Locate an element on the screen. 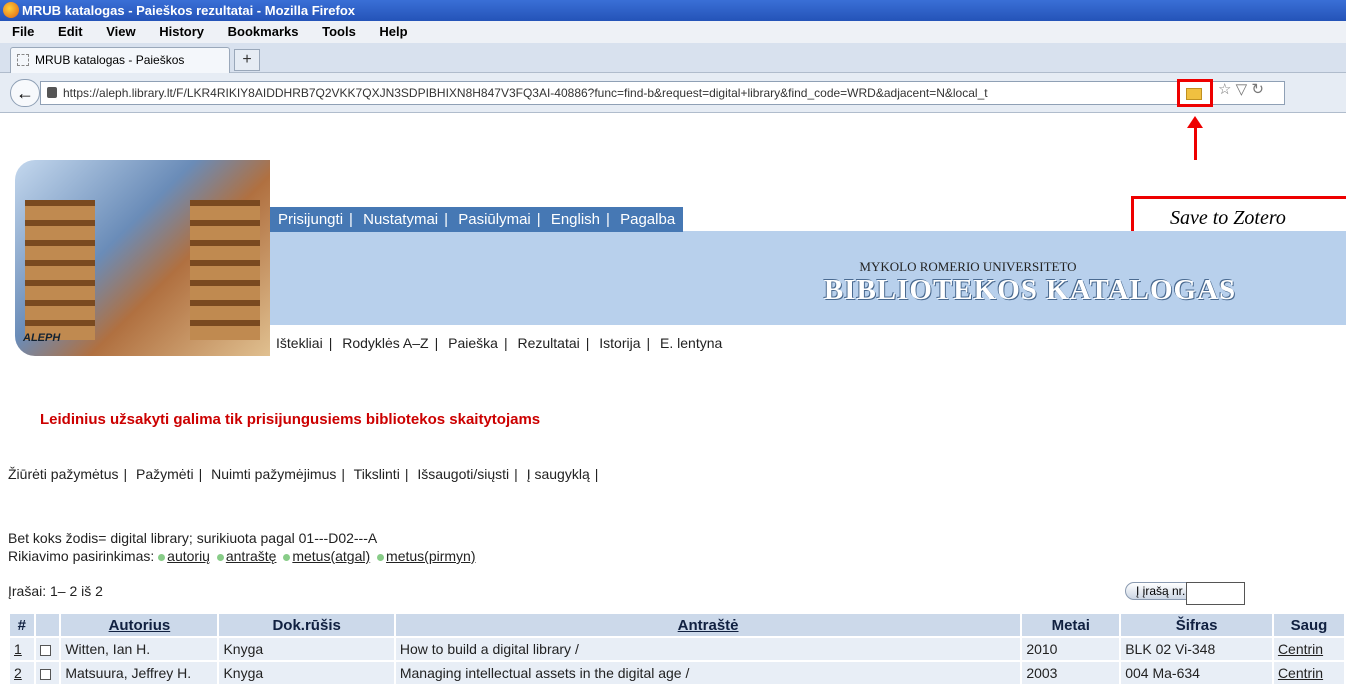  menu-edit: Edit is located at coordinates (70, 31).